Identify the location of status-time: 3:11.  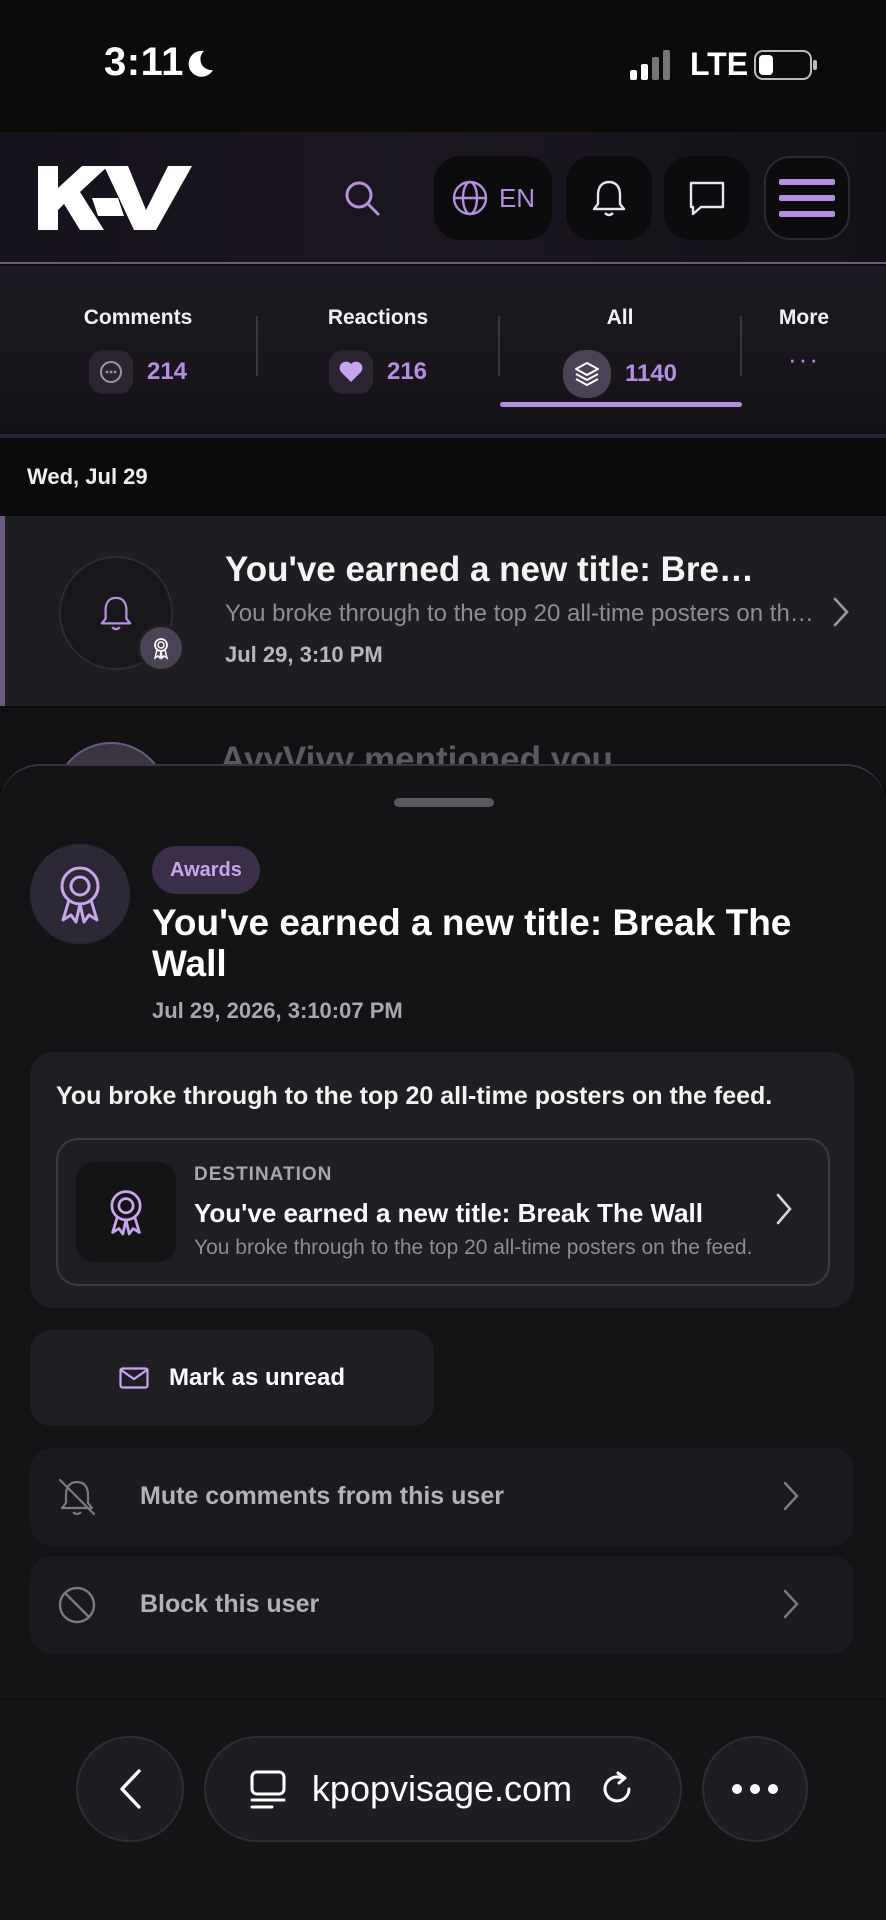
(144, 62).